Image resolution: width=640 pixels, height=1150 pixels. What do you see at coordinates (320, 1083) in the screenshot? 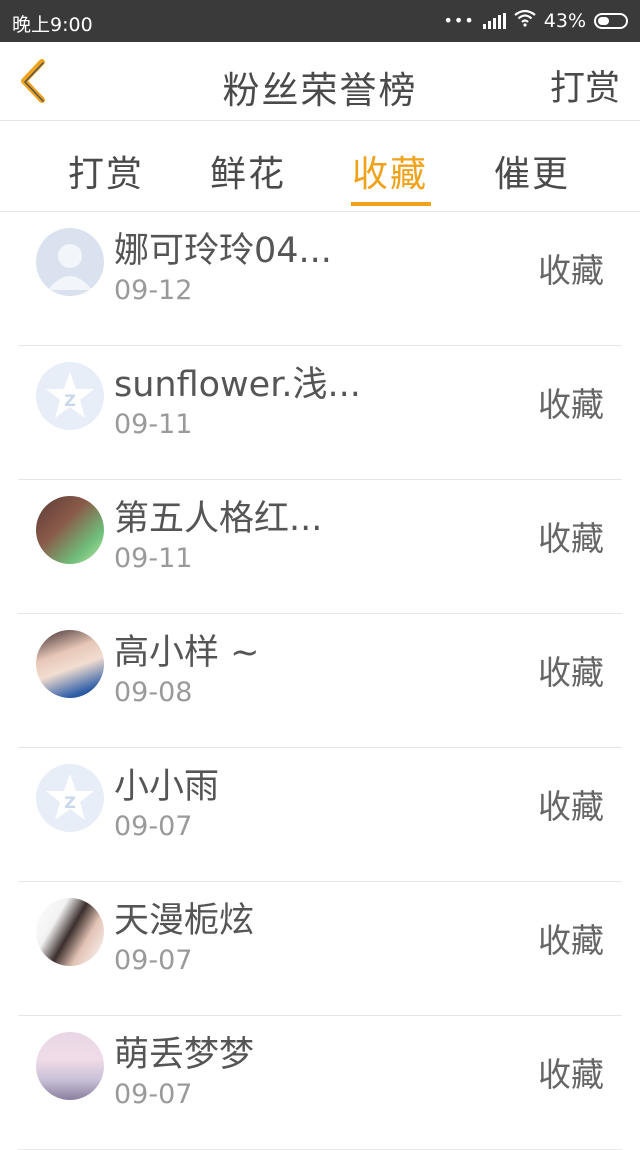
I see `list-item: 萌丢梦梦 09-07 收藏` at bounding box center [320, 1083].